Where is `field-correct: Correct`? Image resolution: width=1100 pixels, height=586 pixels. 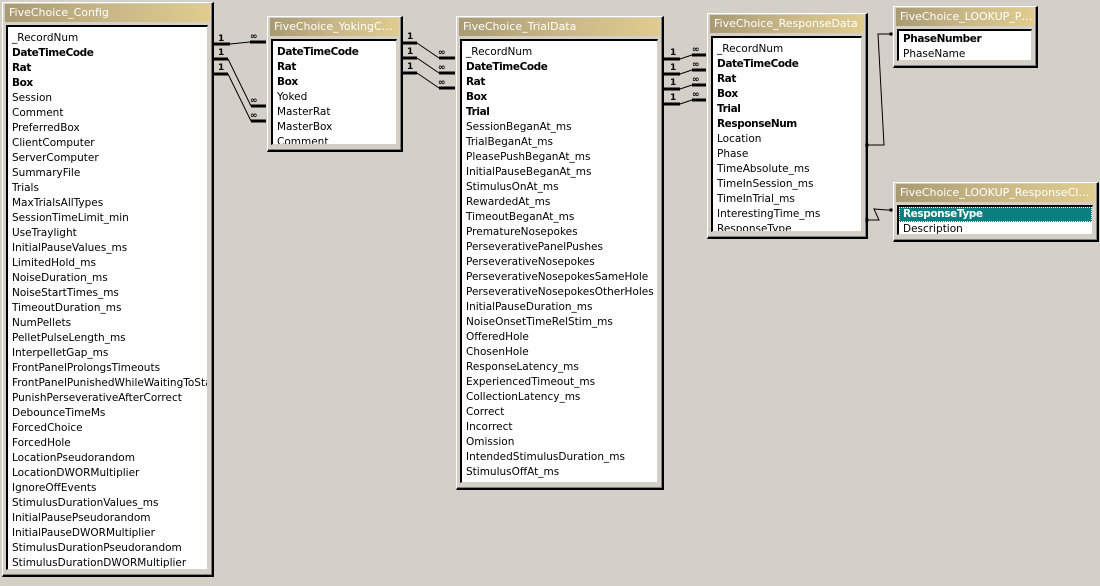
field-correct: Correct is located at coordinates (559, 412).